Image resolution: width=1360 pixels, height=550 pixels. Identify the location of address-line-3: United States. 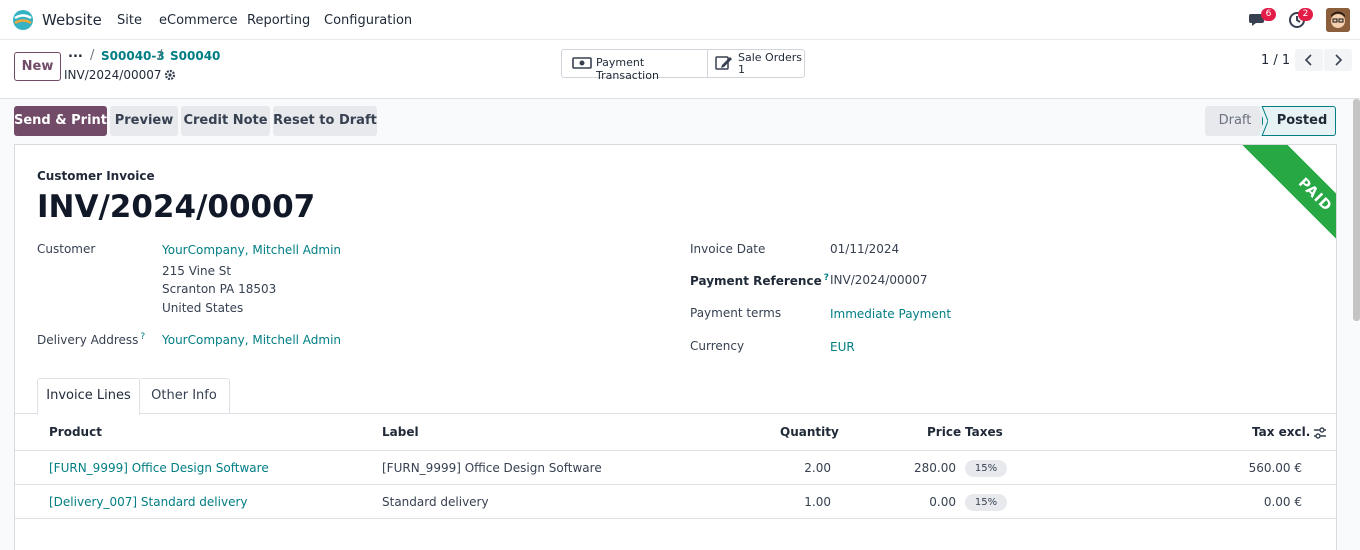
(203, 308).